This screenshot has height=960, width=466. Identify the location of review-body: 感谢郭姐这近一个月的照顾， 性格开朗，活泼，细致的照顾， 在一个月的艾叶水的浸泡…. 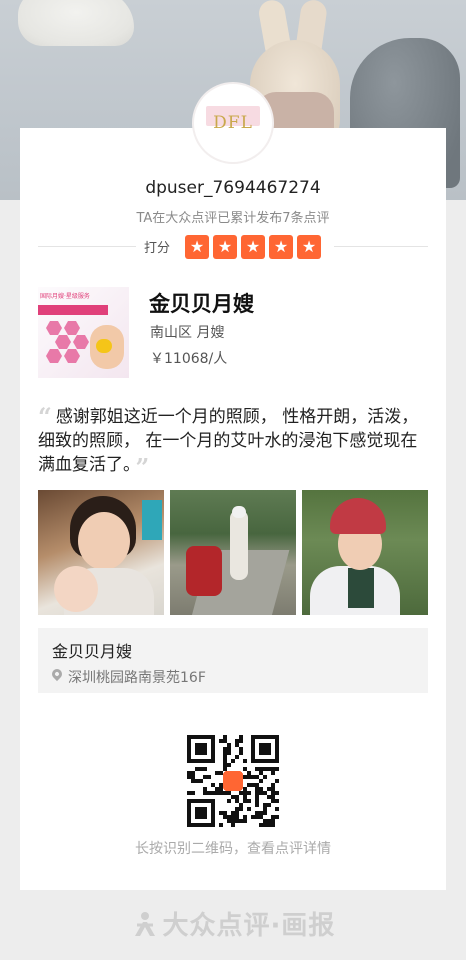
(228, 441).